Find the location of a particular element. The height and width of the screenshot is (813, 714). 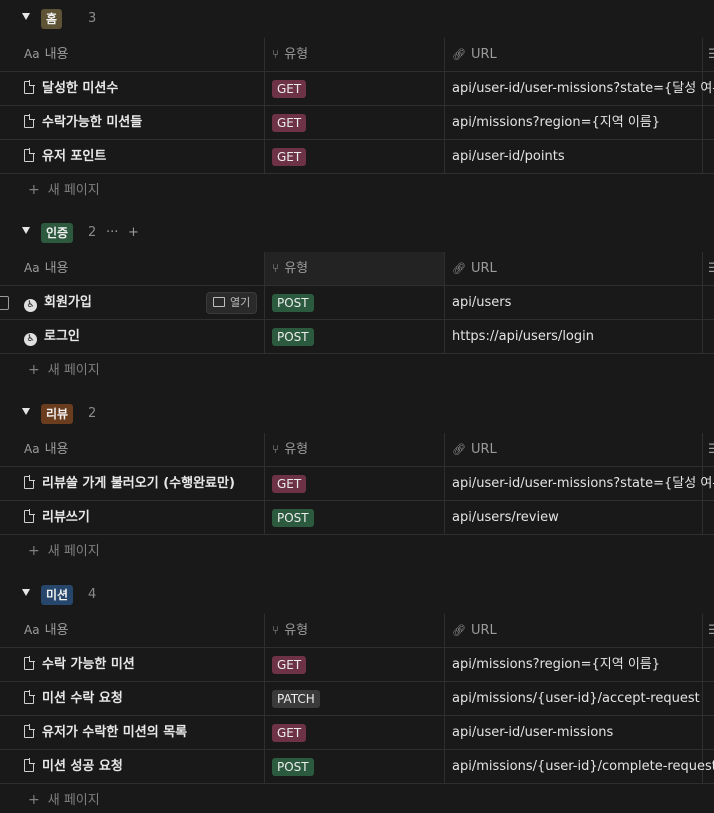

url-cell: api/users/review is located at coordinates (505, 517).